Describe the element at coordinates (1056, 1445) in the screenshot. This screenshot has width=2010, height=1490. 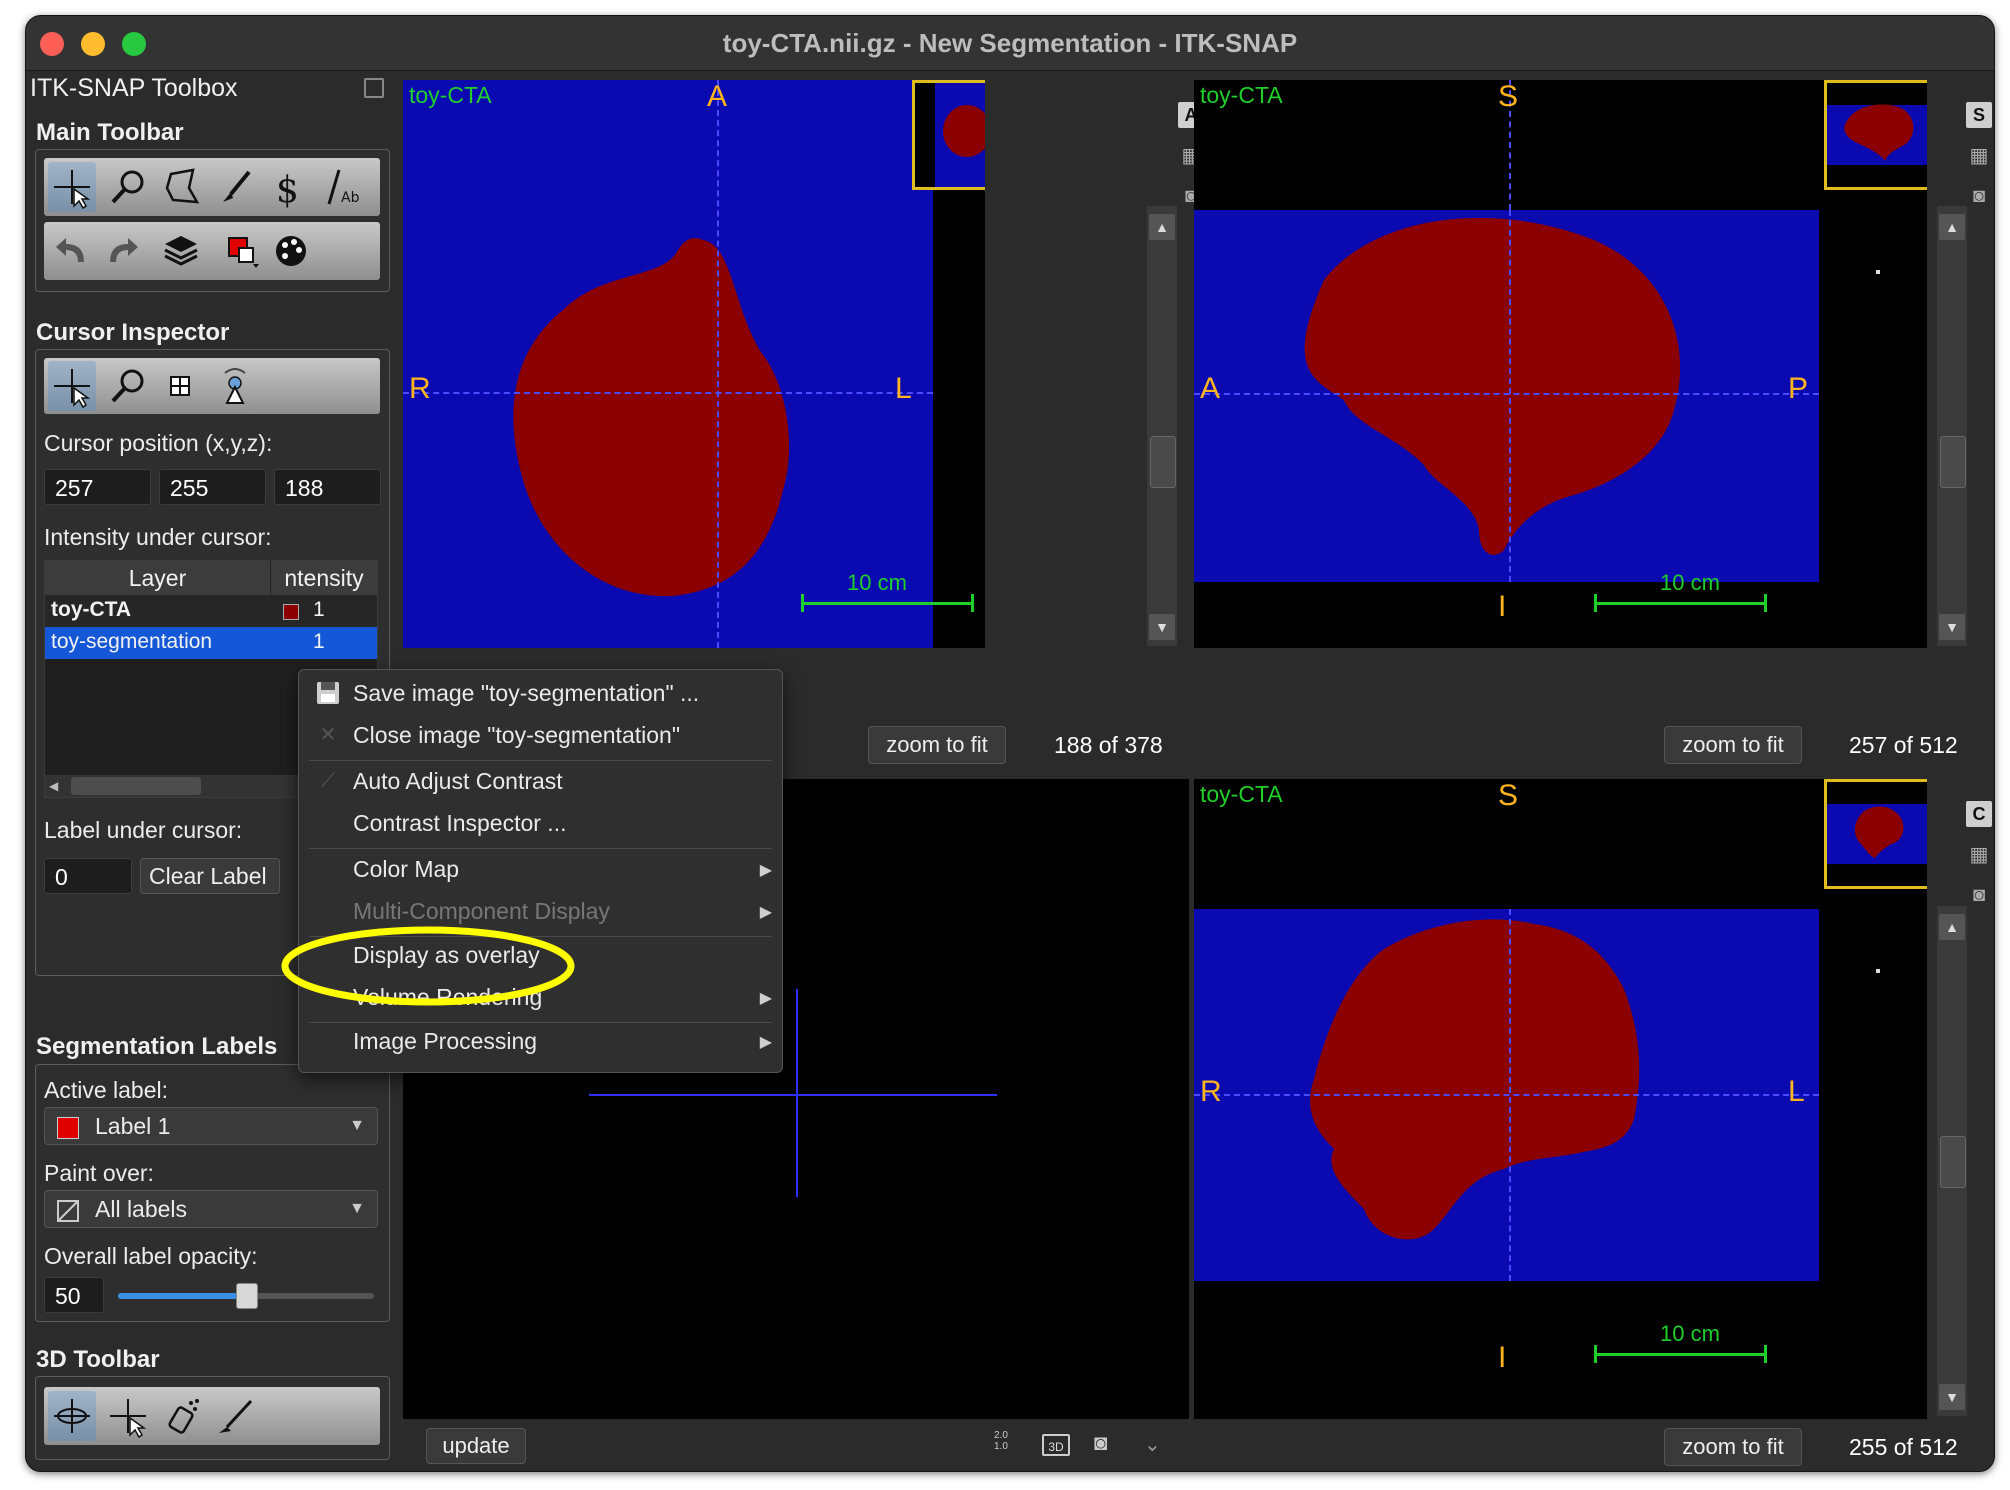
I see `3d-toggle-icon: 3D` at that location.